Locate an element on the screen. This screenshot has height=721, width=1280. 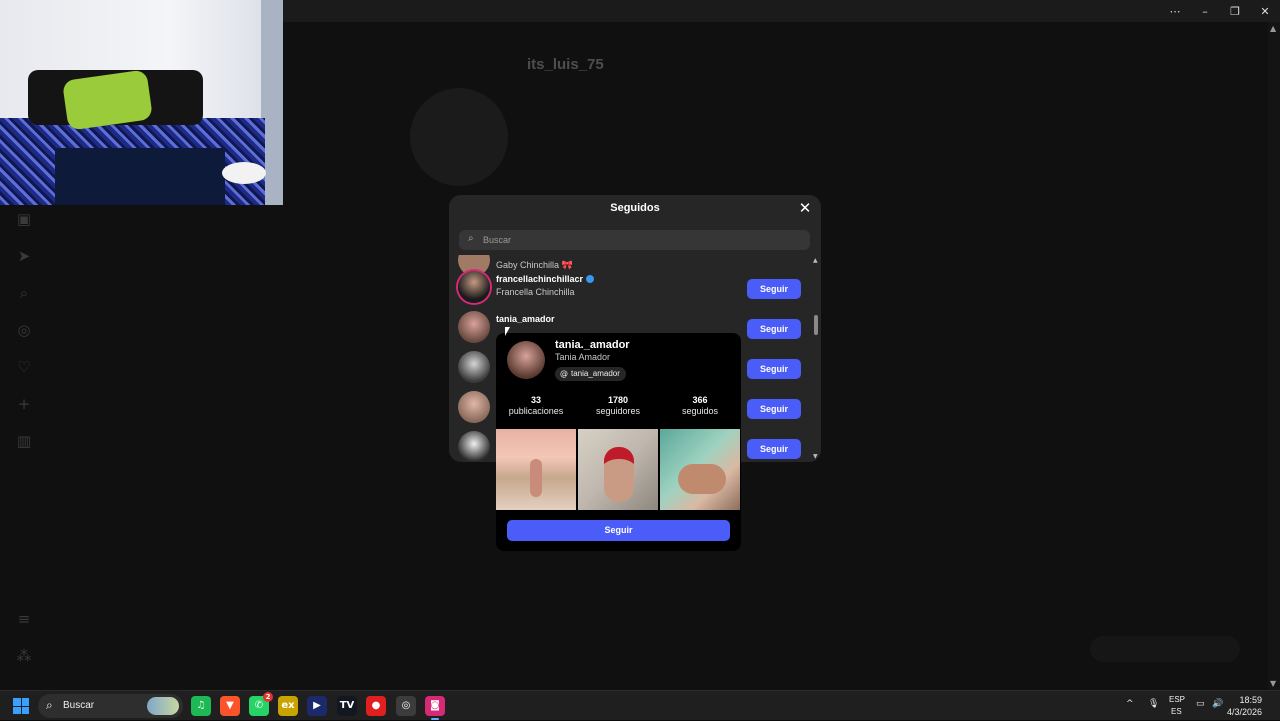
whatsapp-icon: ✆ 2 is located at coordinates (261, 704).